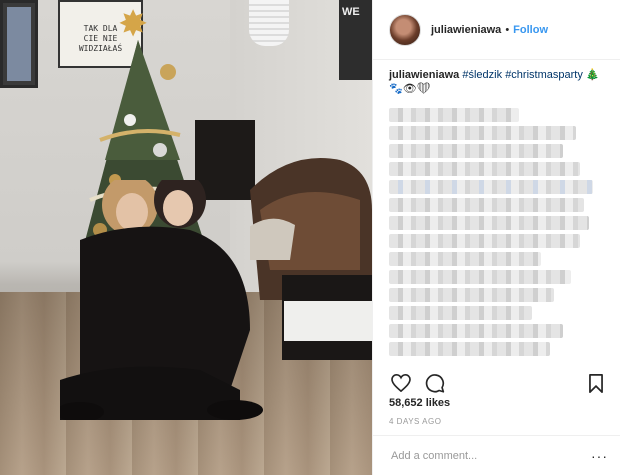 This screenshot has height=475, width=620. Describe the element at coordinates (424, 75) in the screenshot. I see `caption-username: juliawieniawa` at that location.